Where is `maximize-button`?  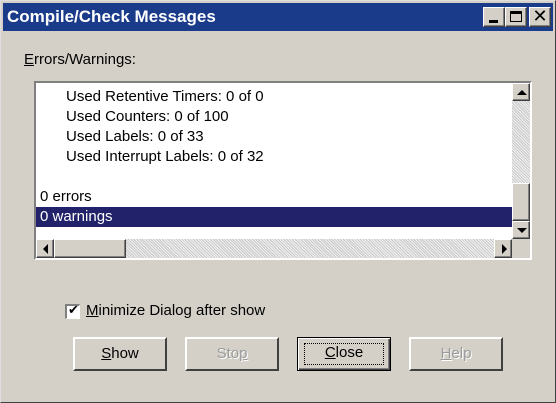
maximize-button is located at coordinates (516, 17).